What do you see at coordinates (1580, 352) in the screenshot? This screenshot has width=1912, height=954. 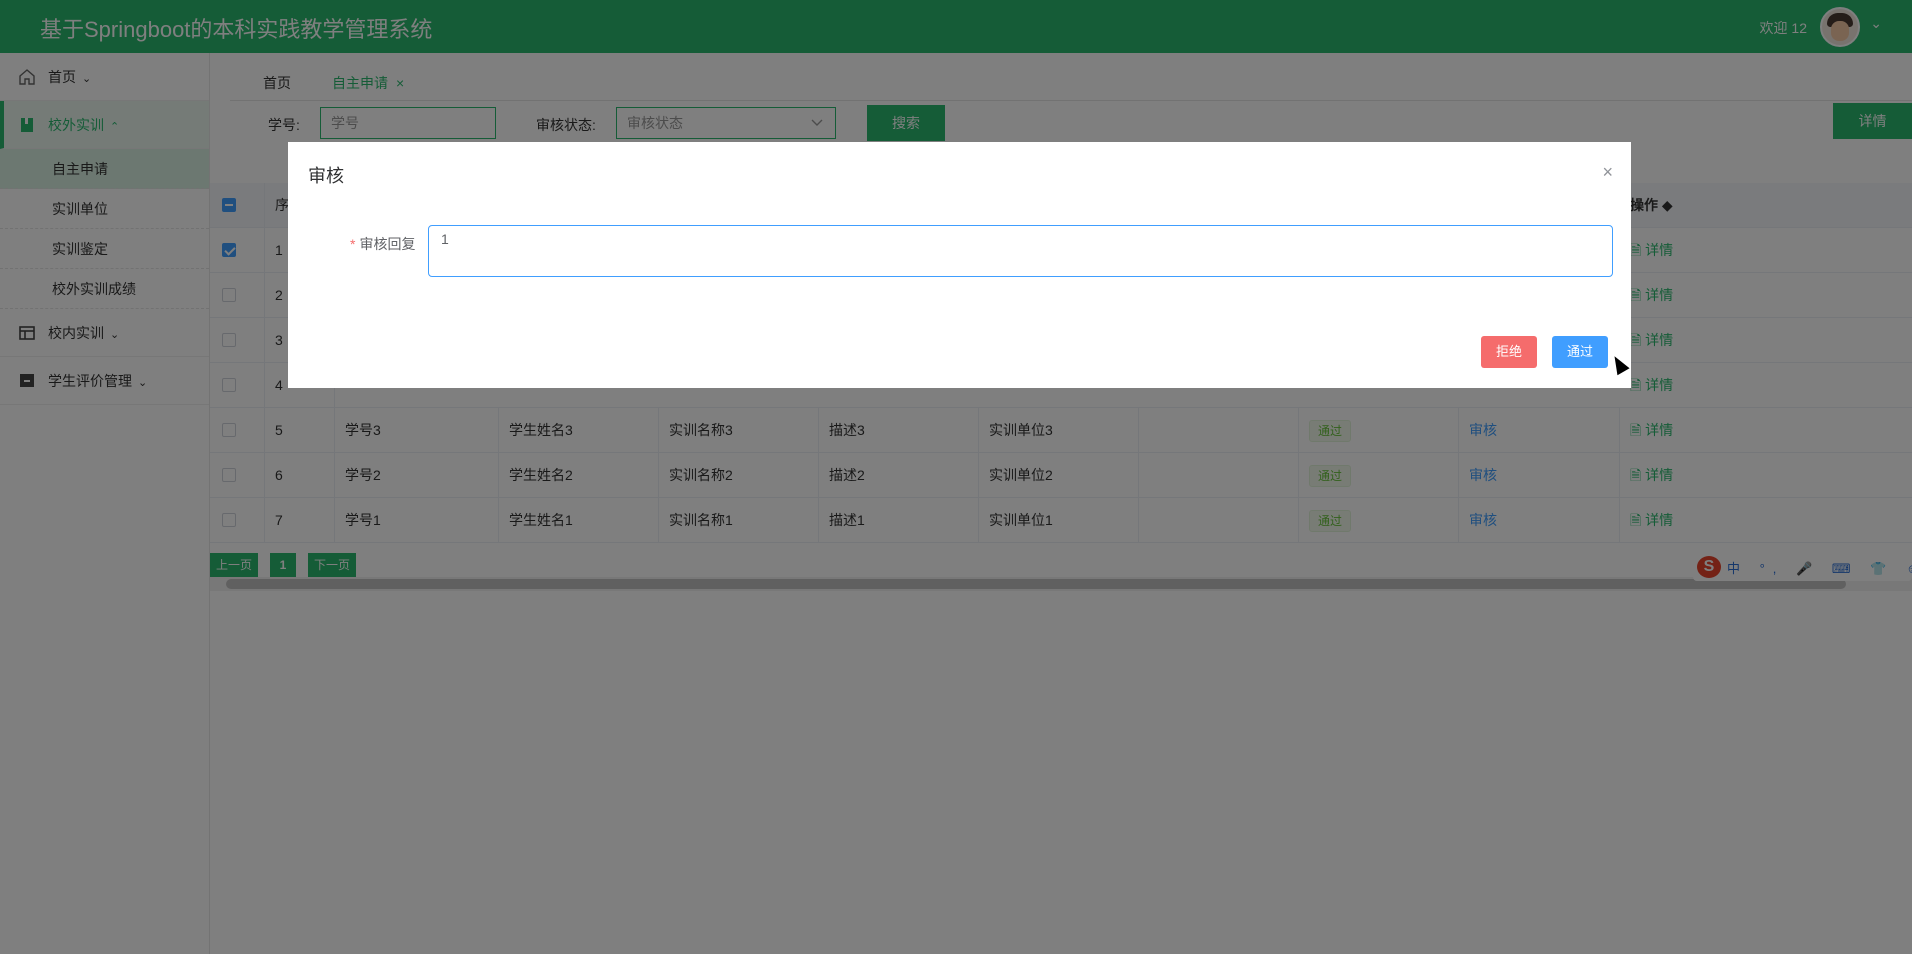 I see `approve-button: 通过` at bounding box center [1580, 352].